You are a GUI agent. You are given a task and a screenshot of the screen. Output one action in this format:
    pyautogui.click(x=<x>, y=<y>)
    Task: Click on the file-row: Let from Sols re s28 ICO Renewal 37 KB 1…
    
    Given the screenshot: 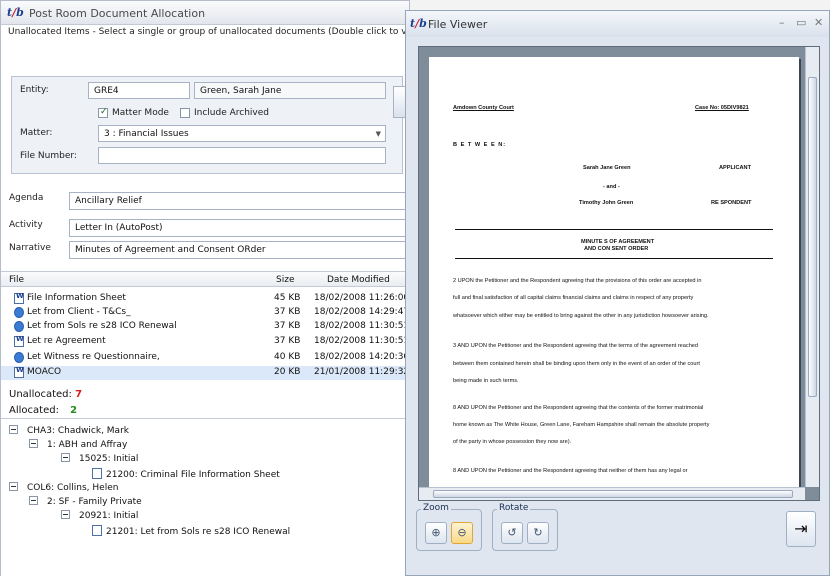 What is the action you would take?
    pyautogui.click(x=205, y=327)
    